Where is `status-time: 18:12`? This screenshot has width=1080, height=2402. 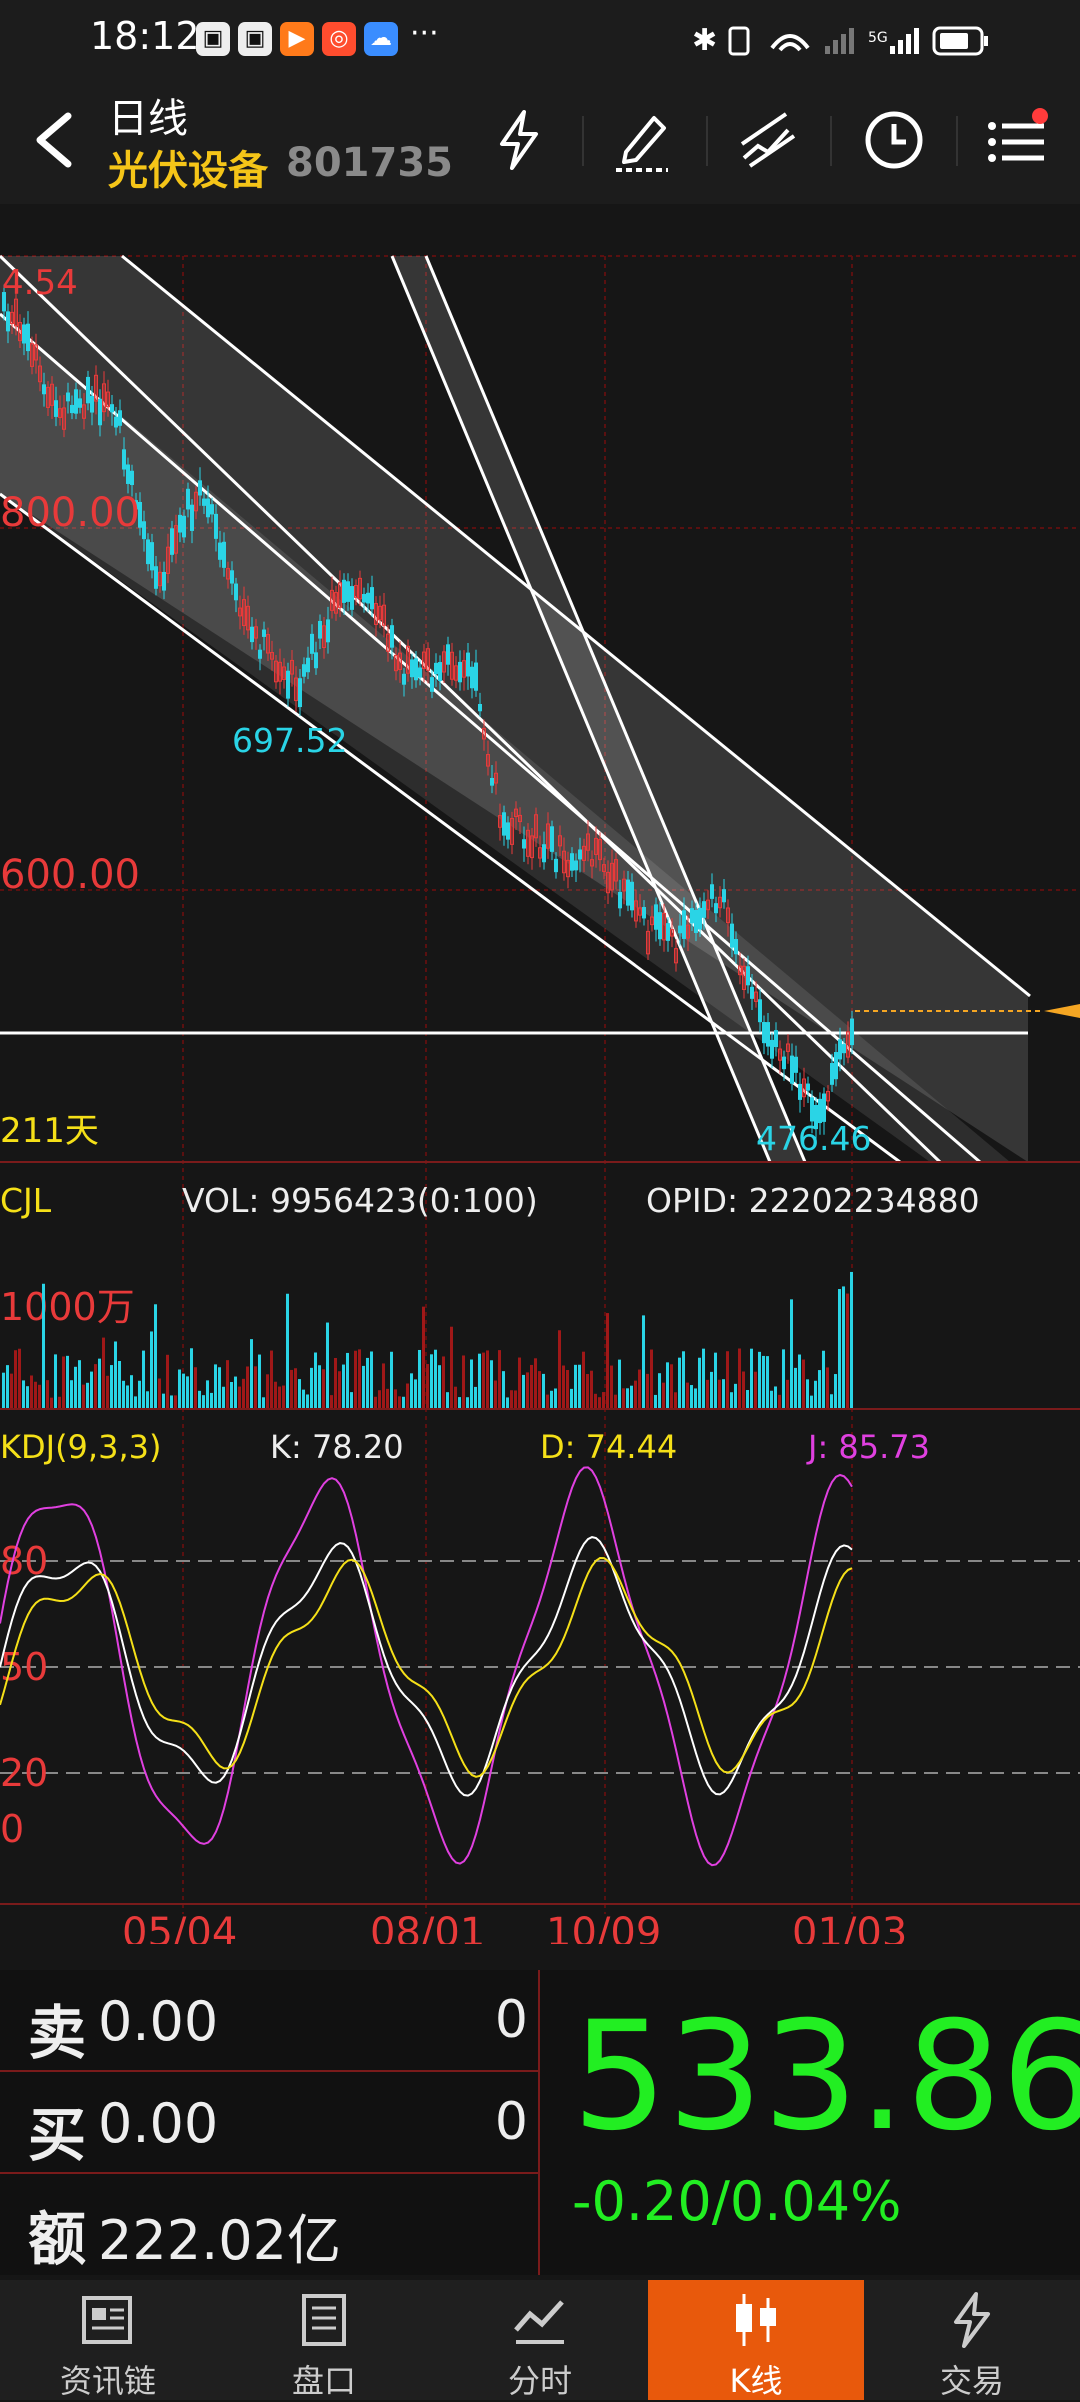 status-time: 18:12 is located at coordinates (145, 36).